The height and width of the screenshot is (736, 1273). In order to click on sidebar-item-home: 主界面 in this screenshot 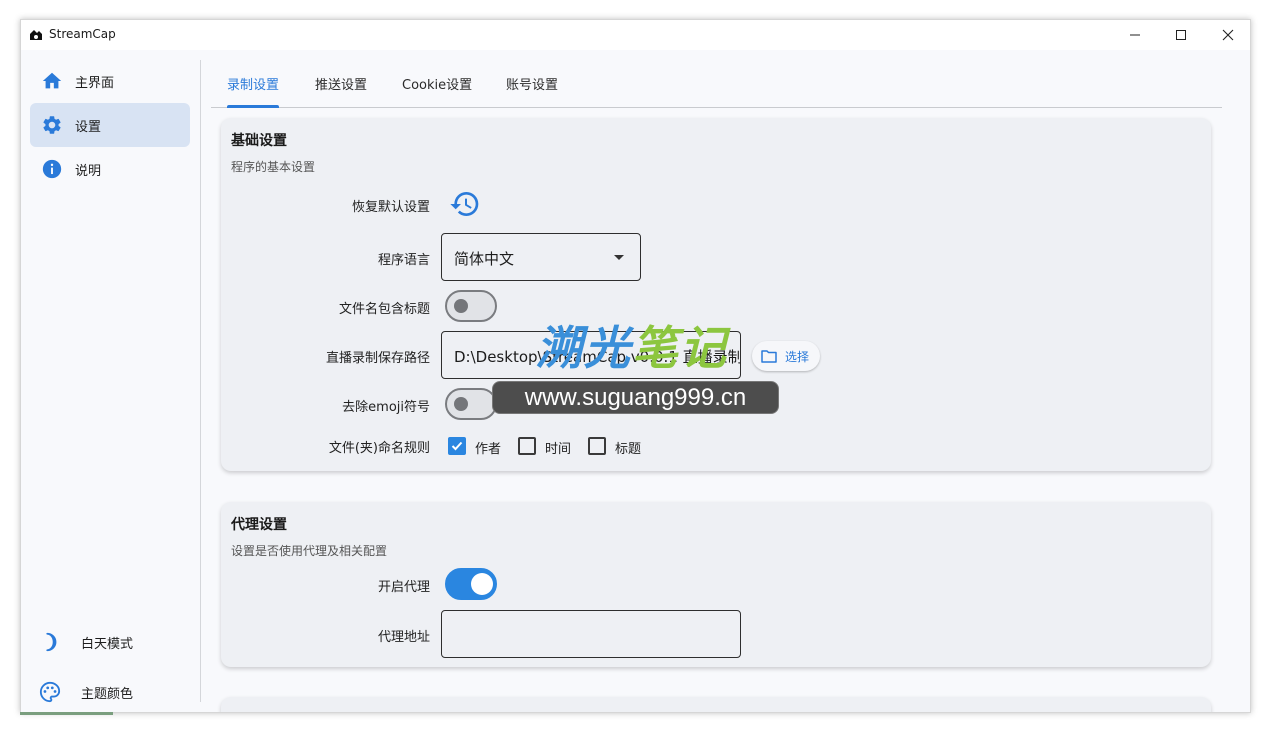, I will do `click(110, 81)`.